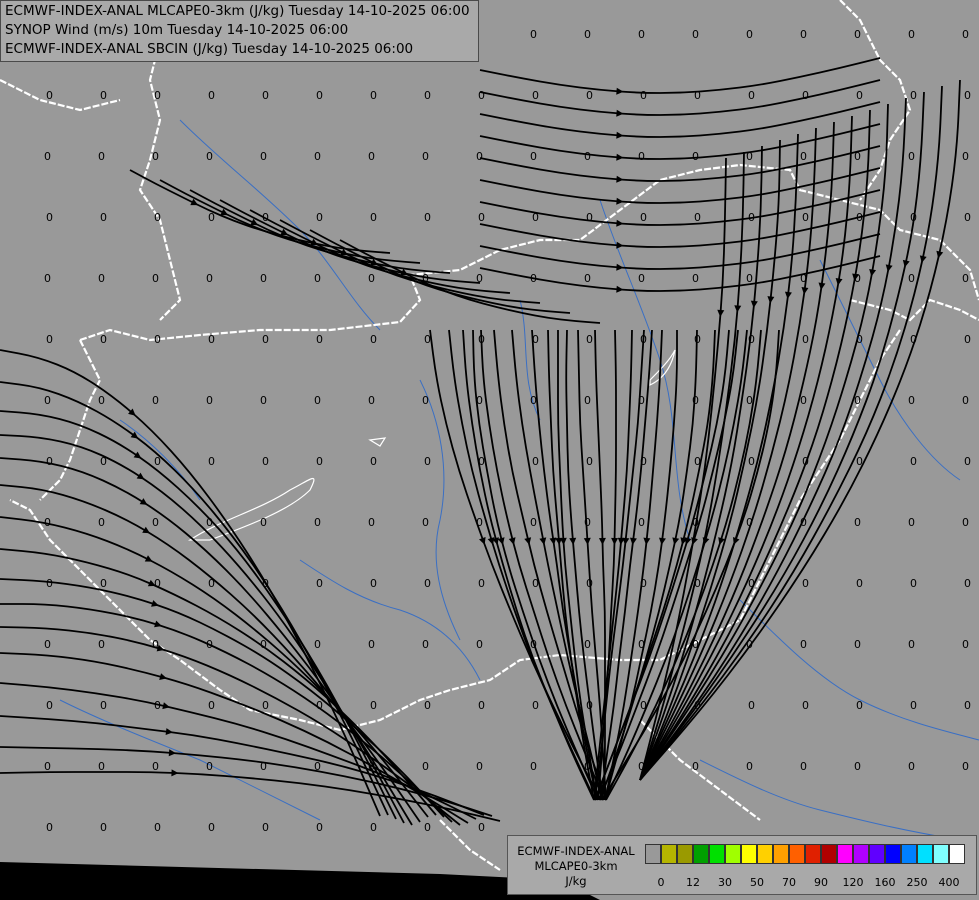  Describe the element at coordinates (789, 882) in the screenshot. I see `legend-tick-label: 70` at that location.